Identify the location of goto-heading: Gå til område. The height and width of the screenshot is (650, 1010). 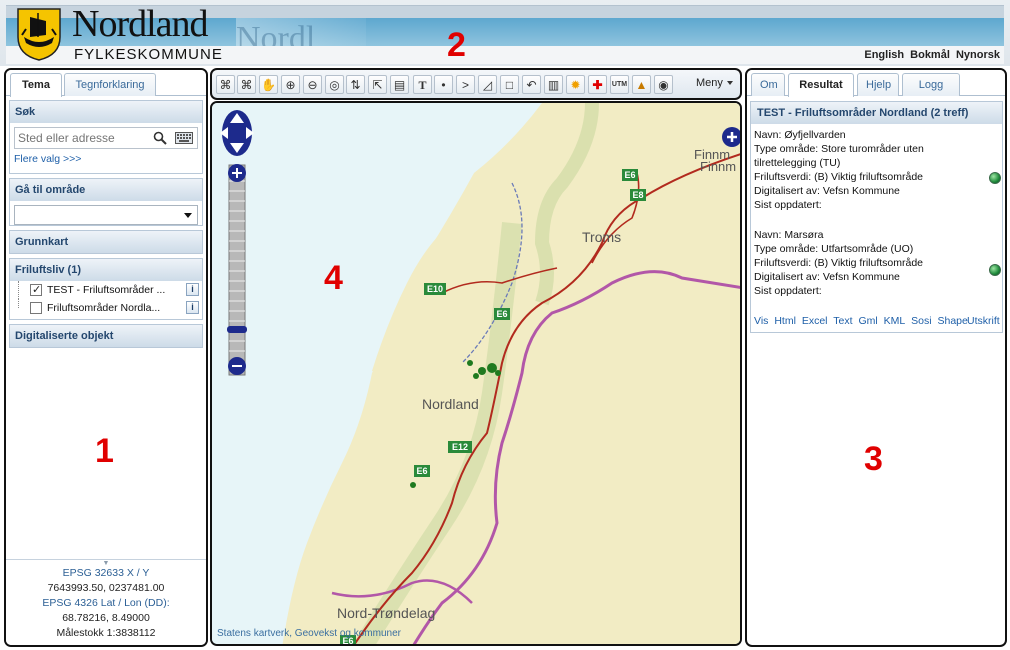
(106, 190).